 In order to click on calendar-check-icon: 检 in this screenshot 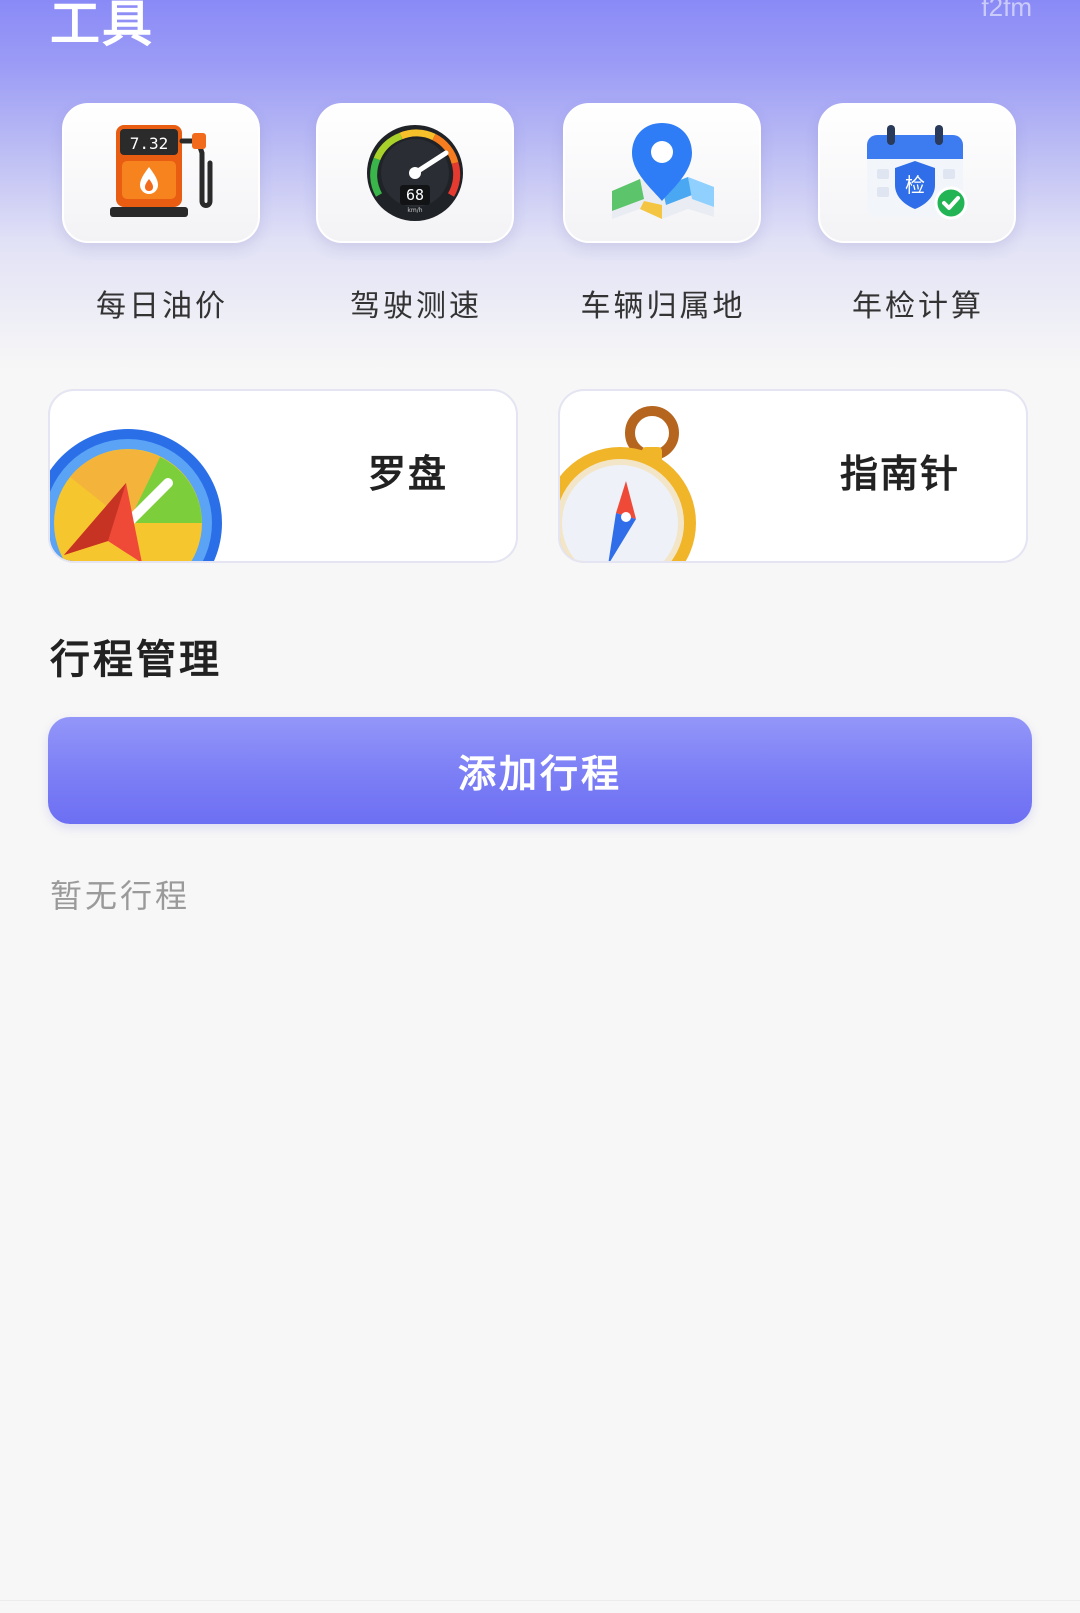, I will do `click(917, 172)`.